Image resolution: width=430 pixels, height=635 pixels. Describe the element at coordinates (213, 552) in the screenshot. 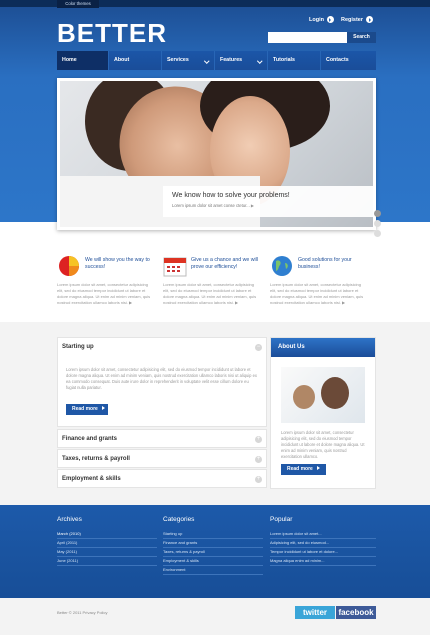

I see `category-link: Taxes, returns & payroll` at that location.